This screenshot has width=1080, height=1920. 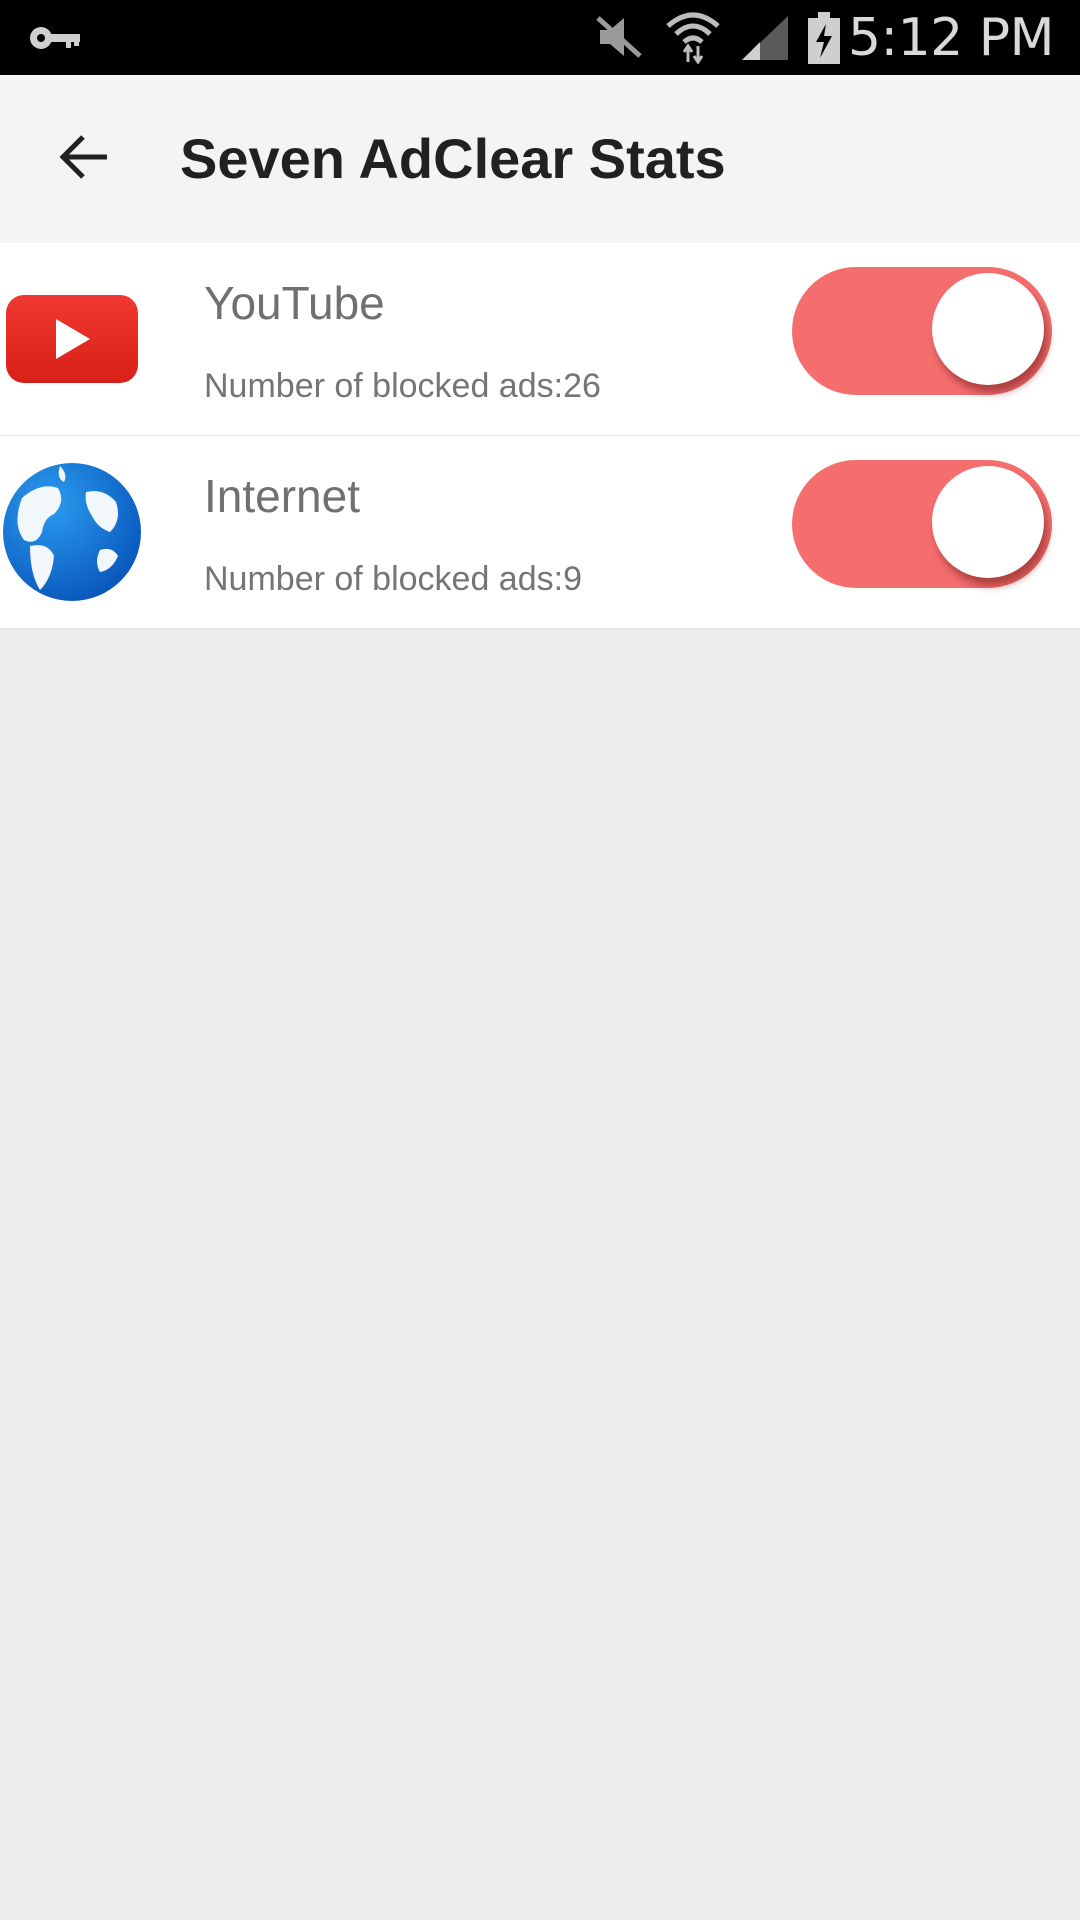 I want to click on battery-charging-icon, so click(x=824, y=38).